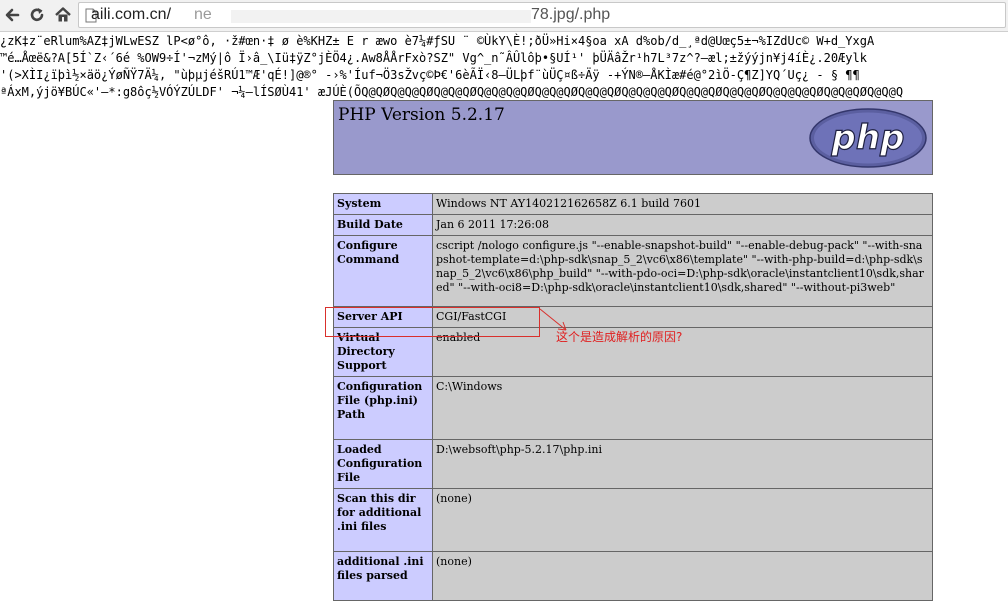 This screenshot has height=604, width=1008. I want to click on back-arrow-glyph, so click(12, 15).